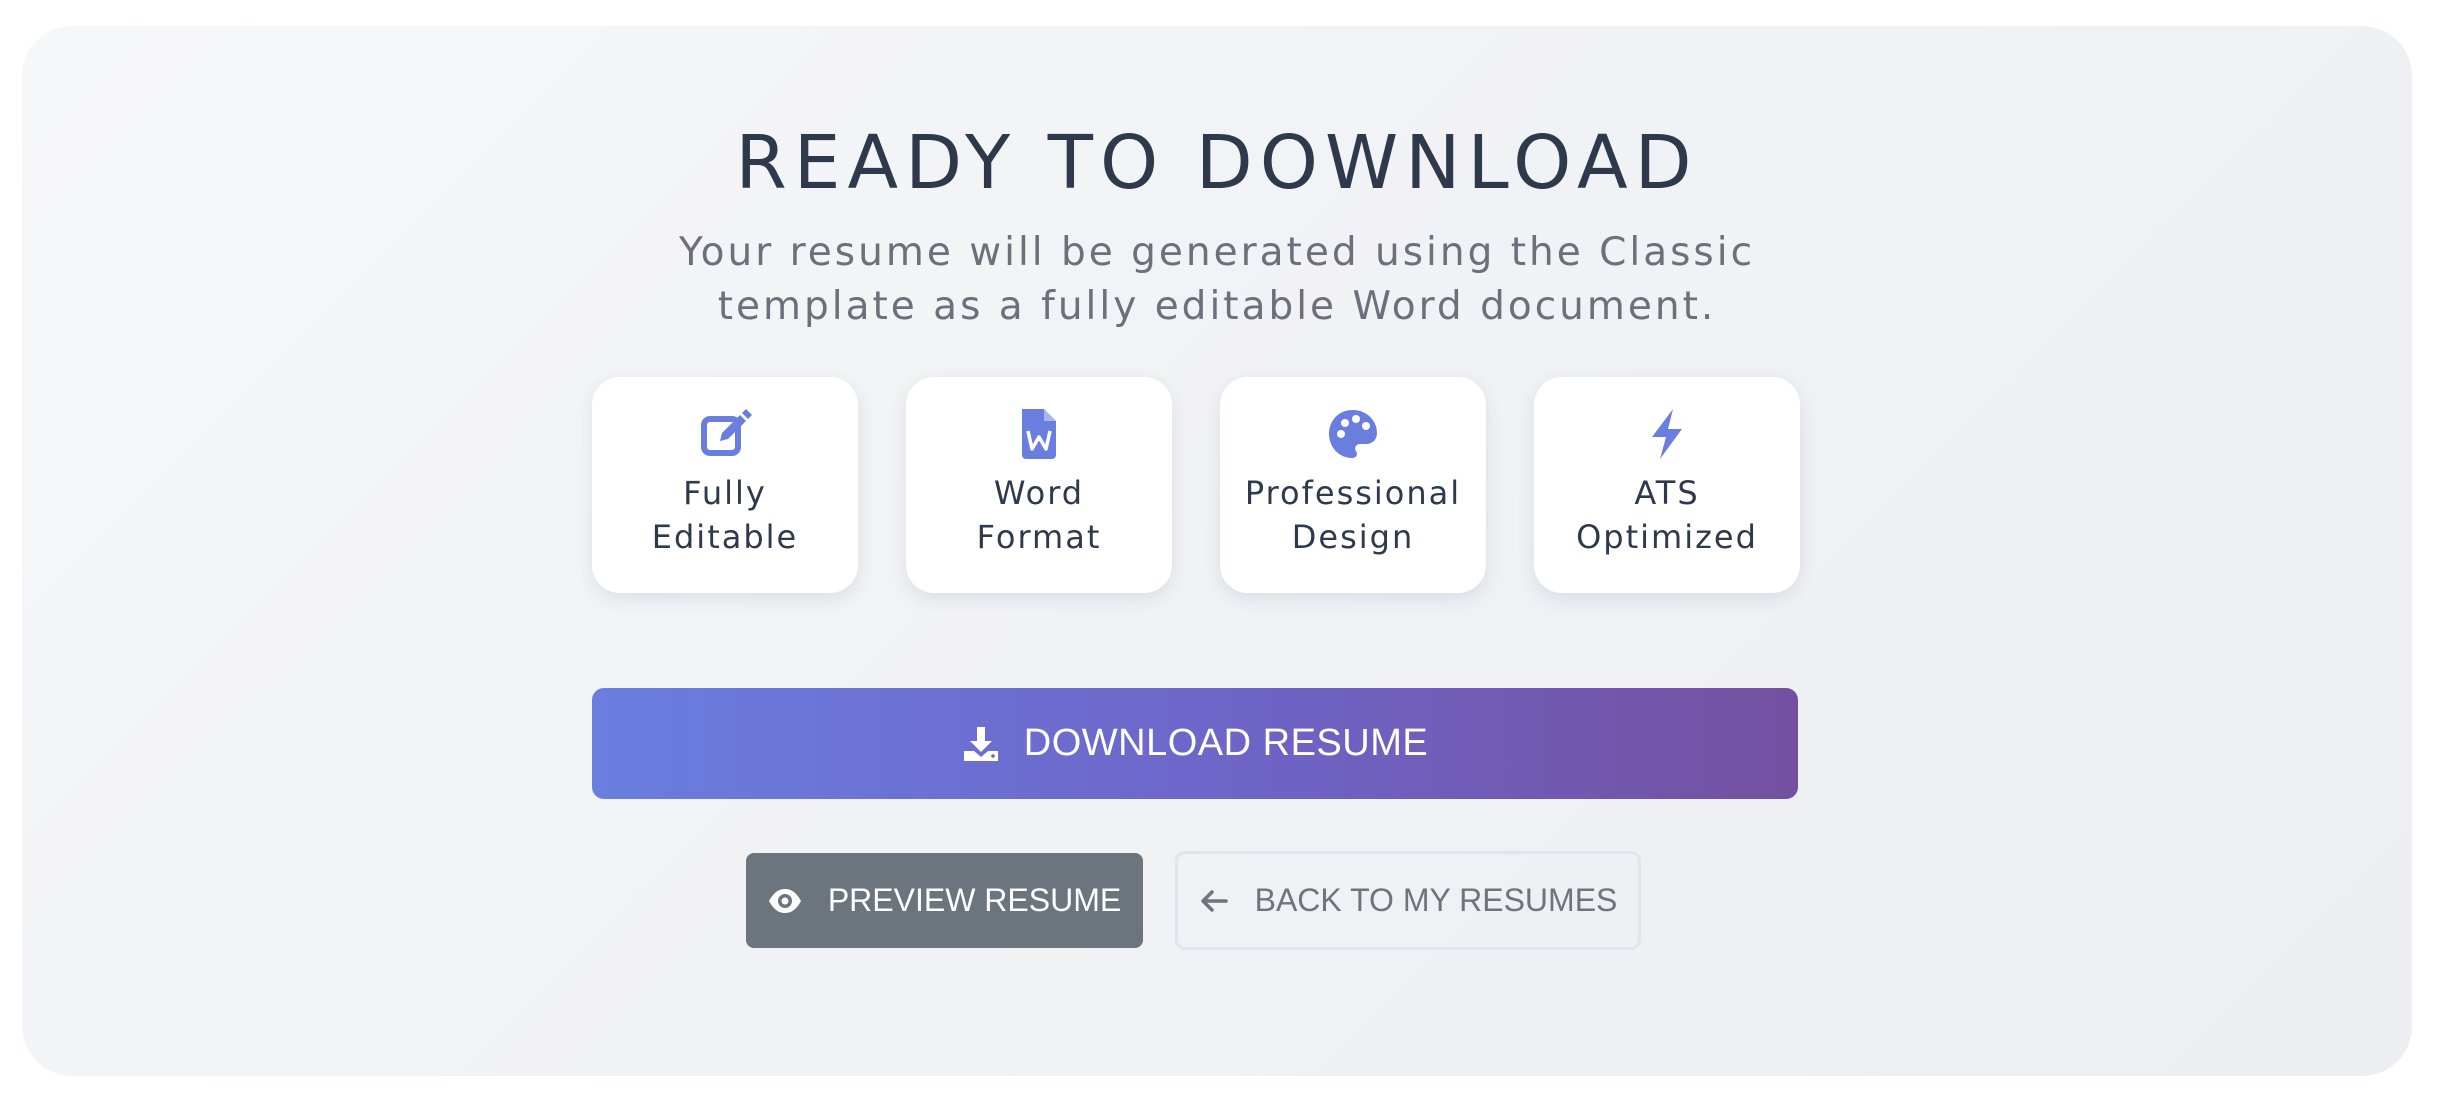  What do you see at coordinates (1667, 434) in the screenshot?
I see `bolt-icon` at bounding box center [1667, 434].